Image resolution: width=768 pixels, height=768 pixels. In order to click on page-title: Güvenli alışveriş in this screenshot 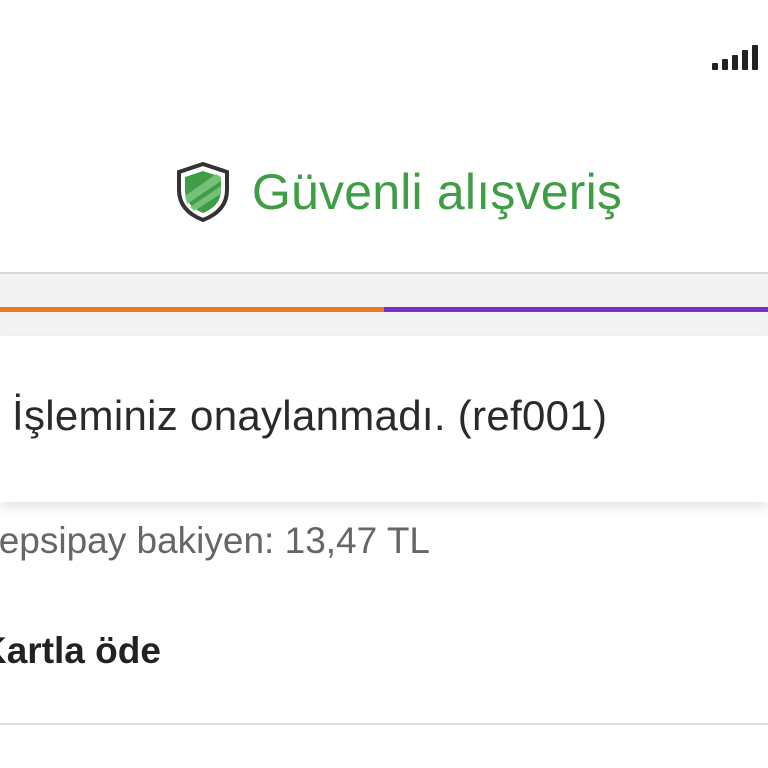, I will do `click(437, 192)`.